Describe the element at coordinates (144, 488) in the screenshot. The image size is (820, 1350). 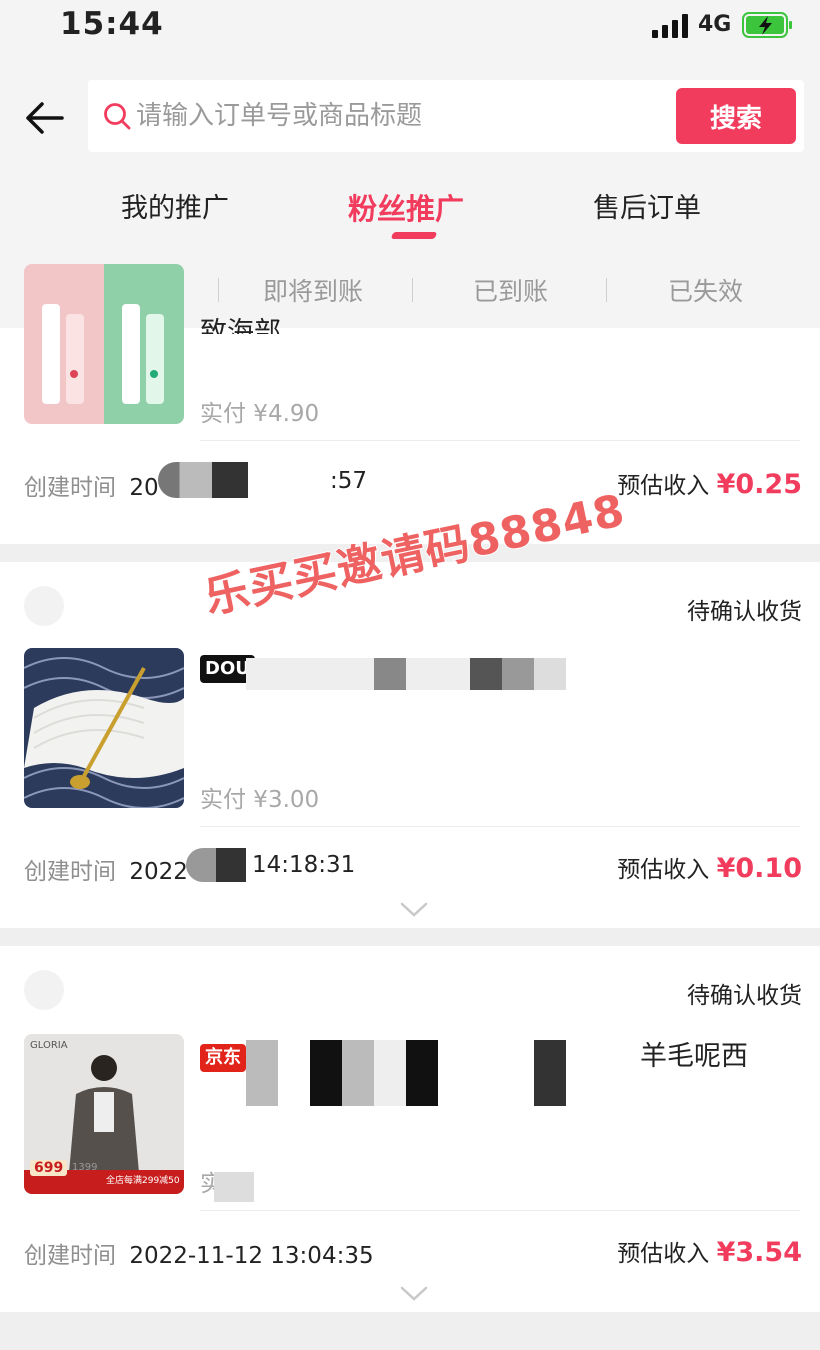
I see `created-value: 20` at that location.